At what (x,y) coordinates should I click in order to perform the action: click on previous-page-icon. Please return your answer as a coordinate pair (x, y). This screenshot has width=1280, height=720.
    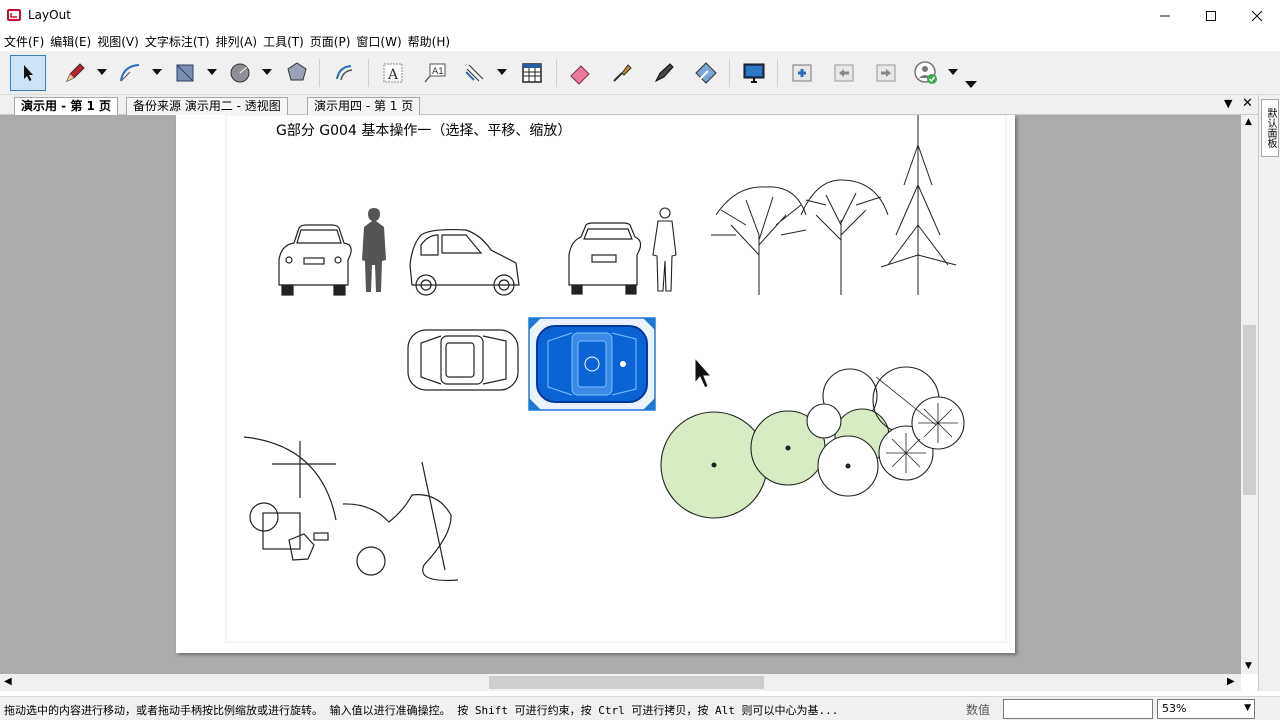
    Looking at the image, I should click on (844, 73).